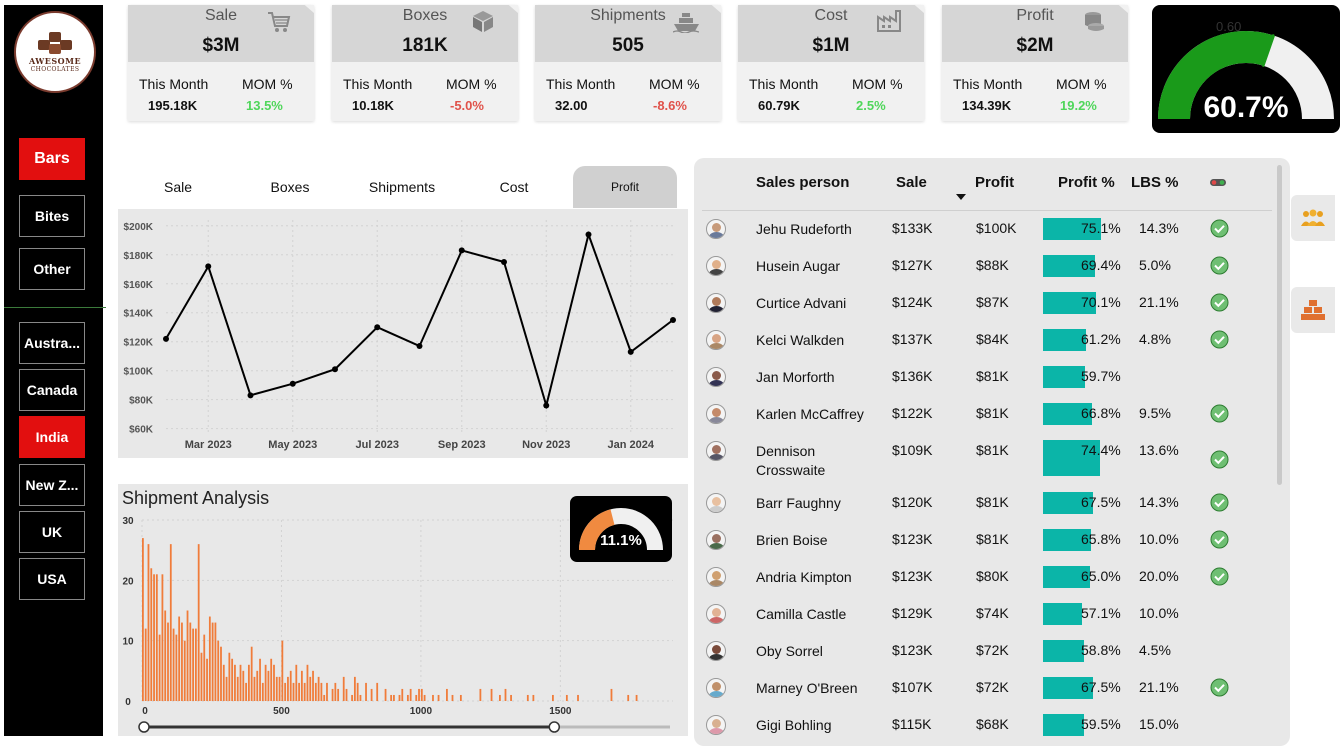  Describe the element at coordinates (984, 266) in the screenshot. I see `table-row: Husein Augar $127K $88K 69.4% 5.0%` at that location.